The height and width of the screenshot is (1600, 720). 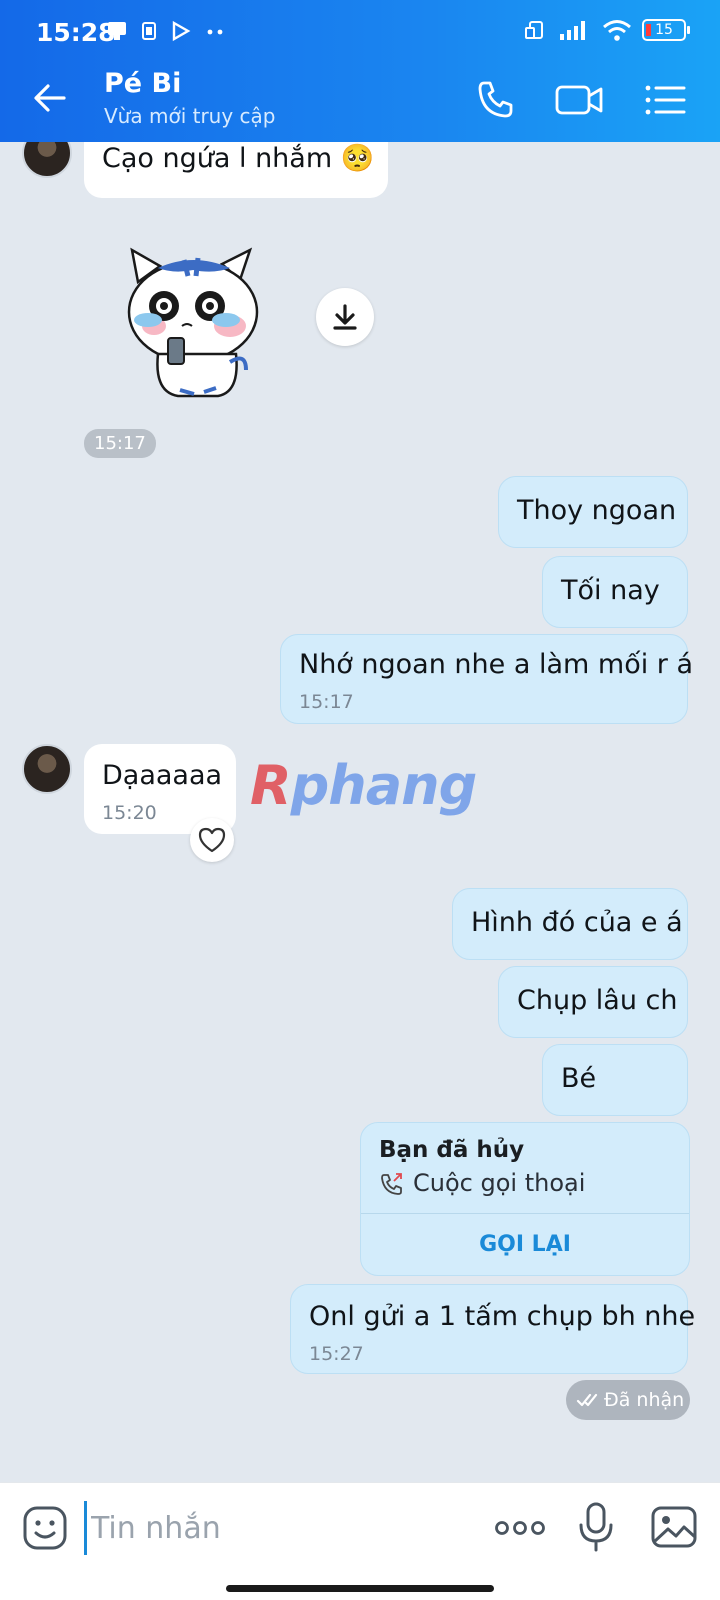 I want to click on composer-bar, so click(x=360, y=1541).